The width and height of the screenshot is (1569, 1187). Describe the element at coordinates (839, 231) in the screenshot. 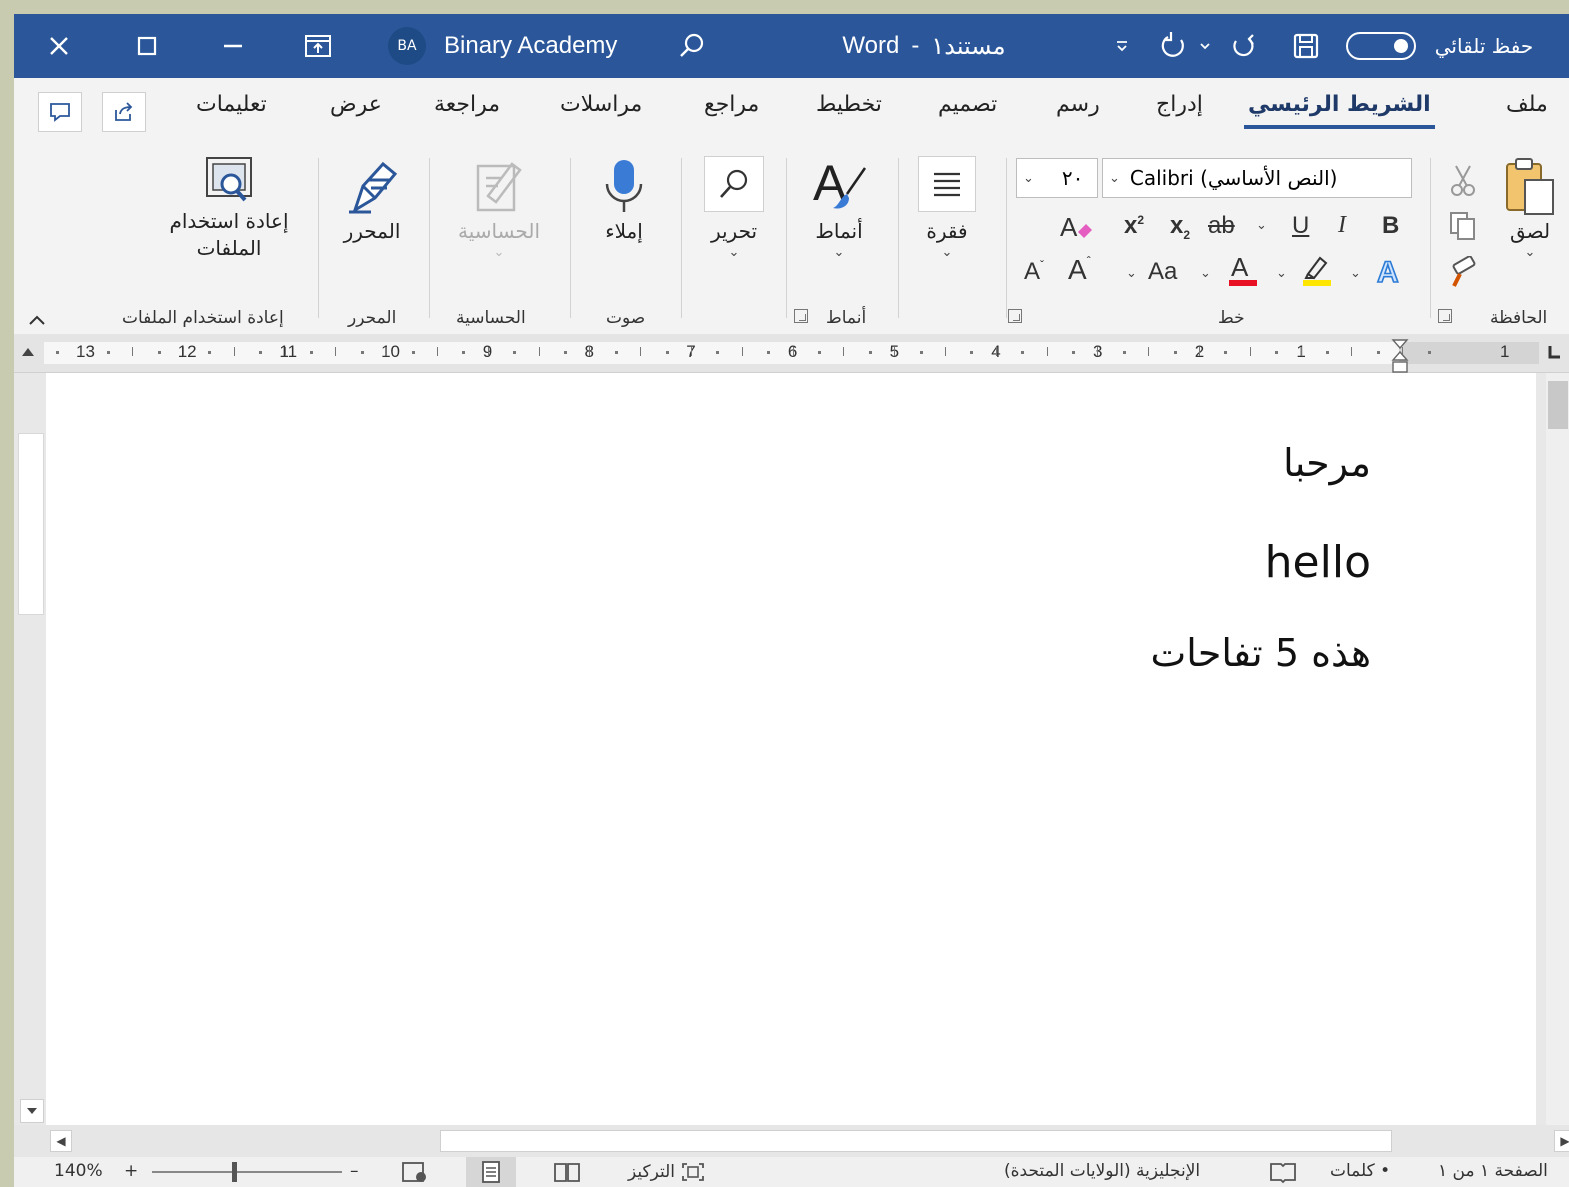

I see `styles-label: أنماط` at that location.